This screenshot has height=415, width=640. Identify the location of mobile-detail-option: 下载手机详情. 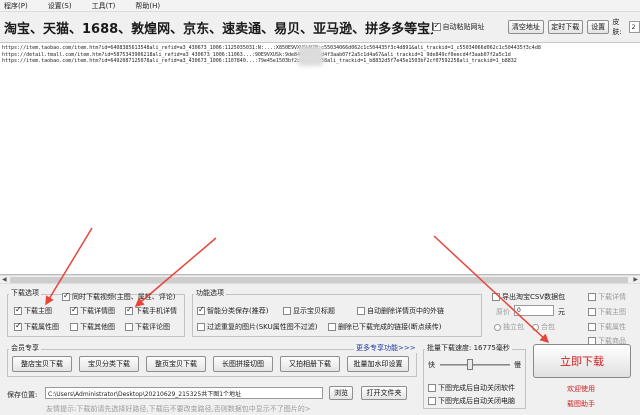
(151, 310).